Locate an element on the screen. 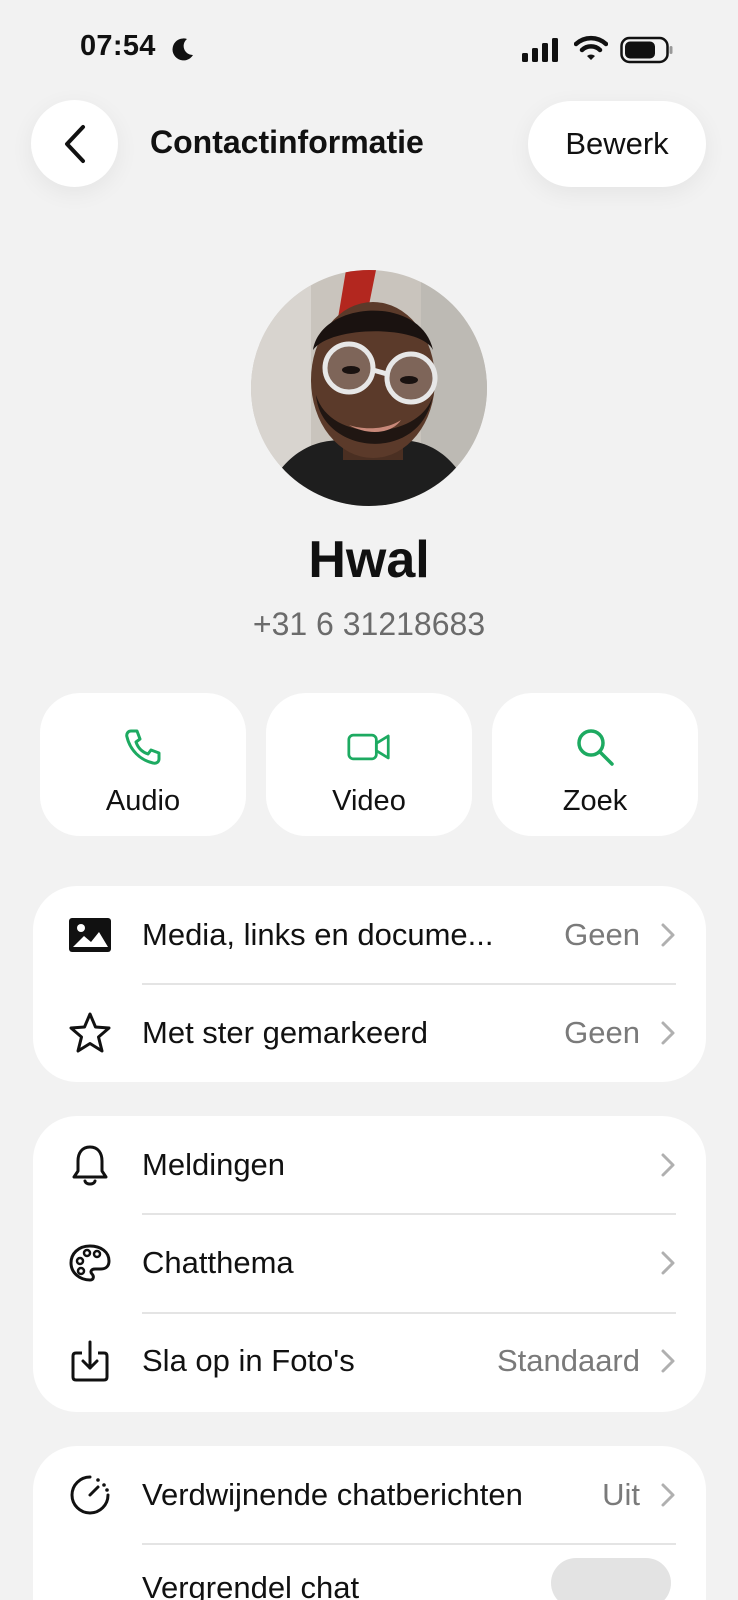 This screenshot has width=738, height=1600. row-label: Chatthema is located at coordinates (218, 1262).